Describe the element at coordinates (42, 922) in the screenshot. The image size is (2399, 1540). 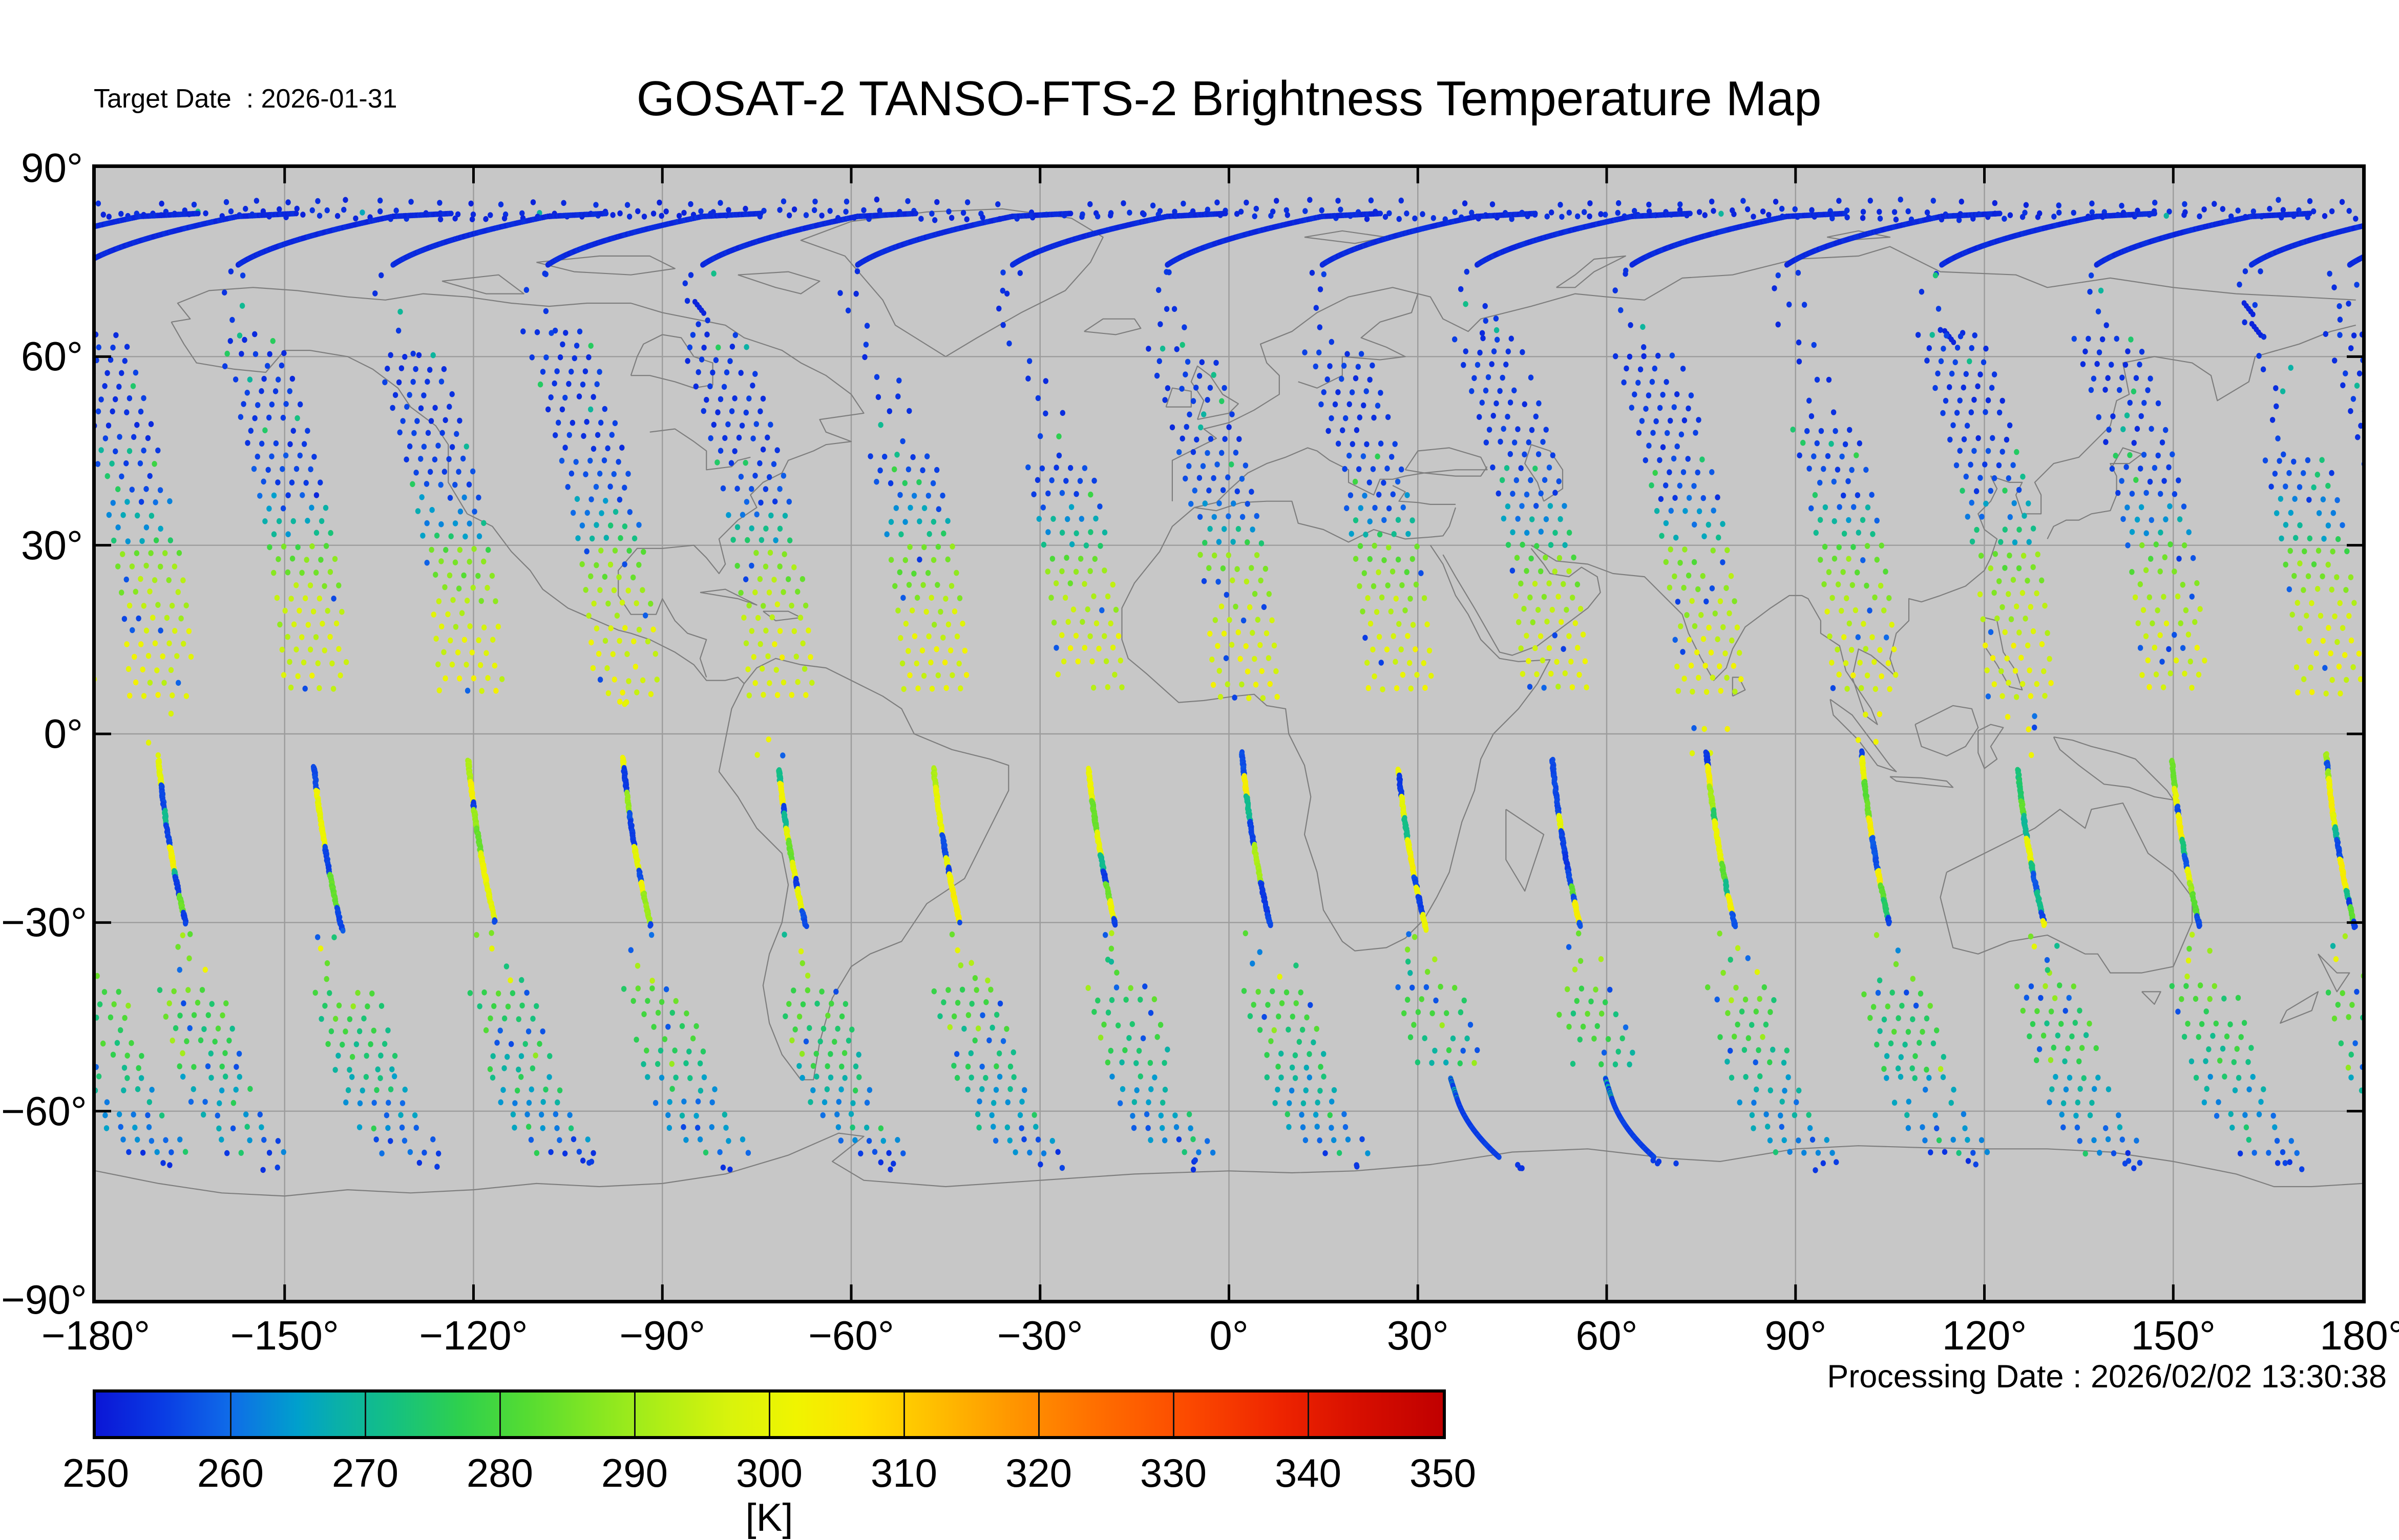
I see `y-tick-label: −30°` at that location.